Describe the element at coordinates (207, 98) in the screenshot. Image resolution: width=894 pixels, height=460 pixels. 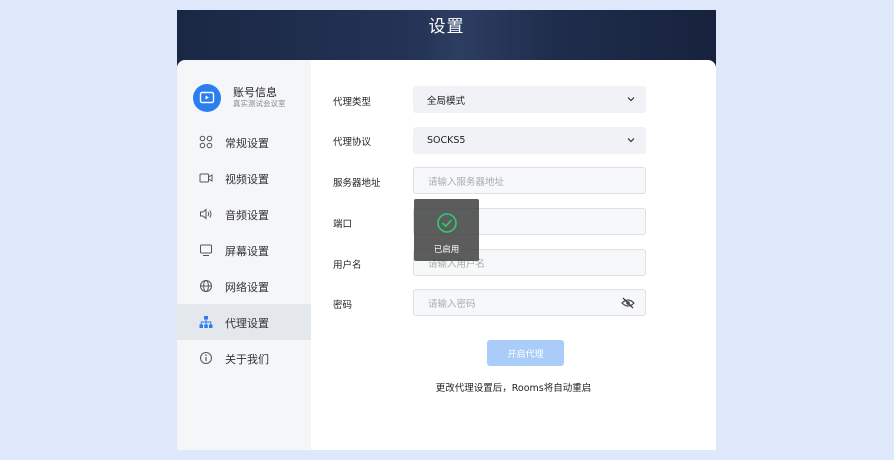
I see `account-logo-icon` at that location.